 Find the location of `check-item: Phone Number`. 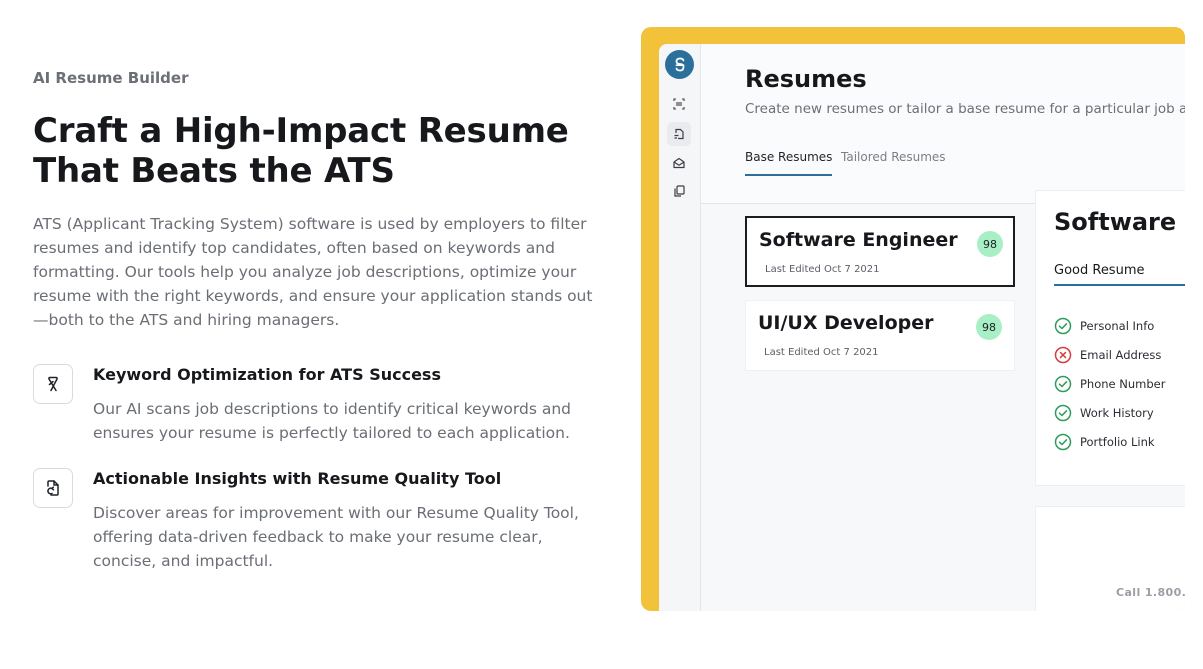

check-item: Phone Number is located at coordinates (1119, 384).